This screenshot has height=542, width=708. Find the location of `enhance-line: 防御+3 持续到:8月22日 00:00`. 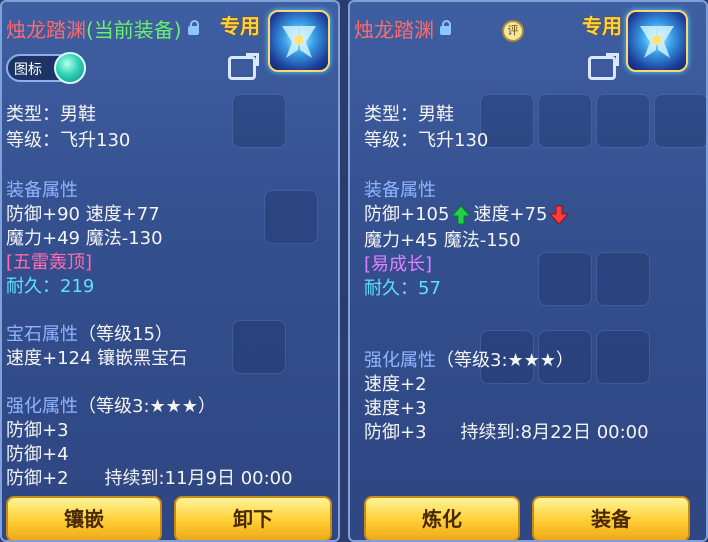

enhance-line: 防御+3 持续到:8月22日 00:00 is located at coordinates (506, 431).